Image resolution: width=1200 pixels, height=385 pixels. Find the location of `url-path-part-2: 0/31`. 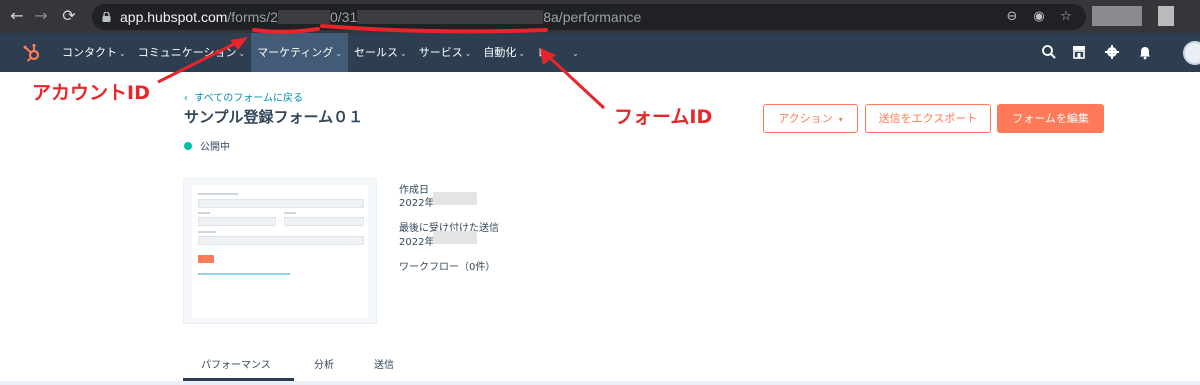

url-path-part-2: 0/31 is located at coordinates (343, 17).